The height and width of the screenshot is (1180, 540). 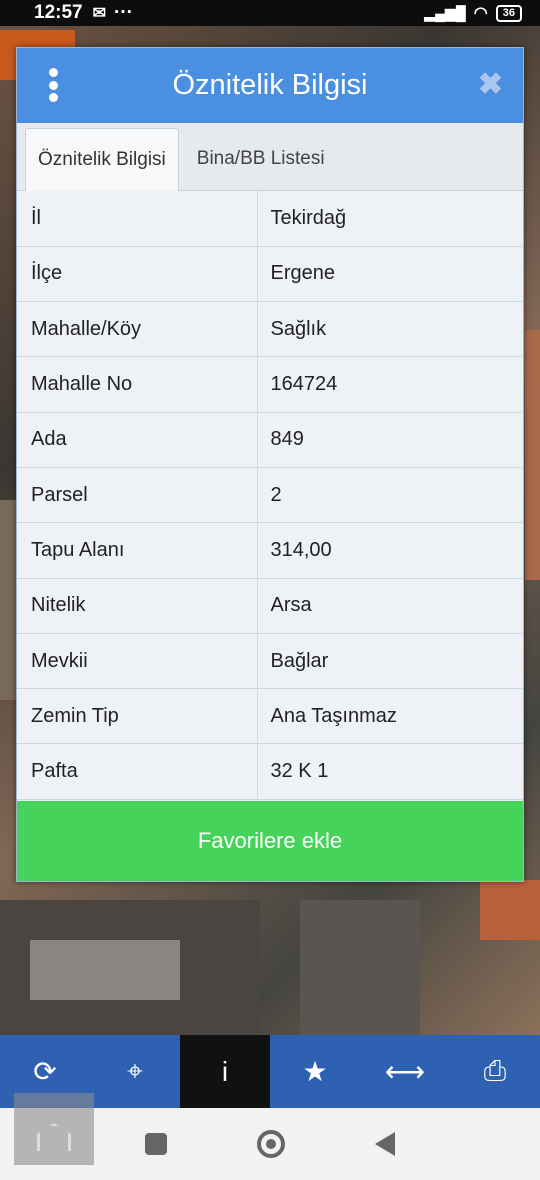 I want to click on measure-icon: ⟷, so click(x=405, y=1071).